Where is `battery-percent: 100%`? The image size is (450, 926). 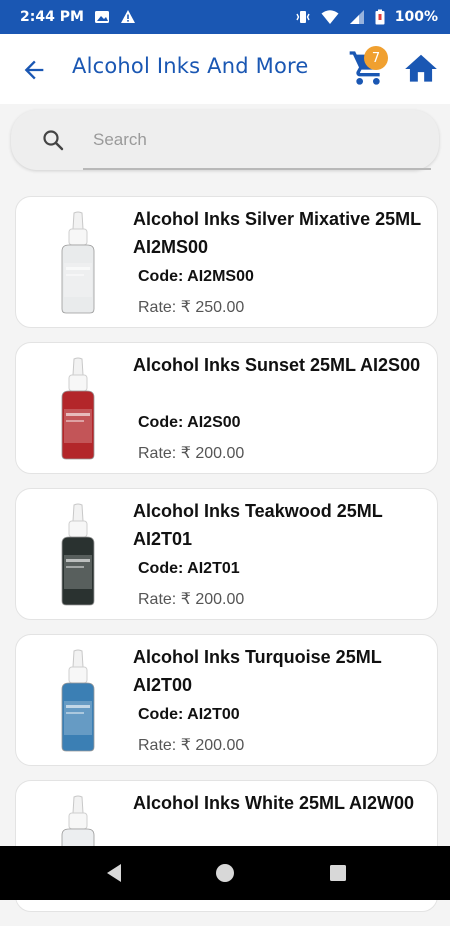
battery-percent: 100% is located at coordinates (416, 17).